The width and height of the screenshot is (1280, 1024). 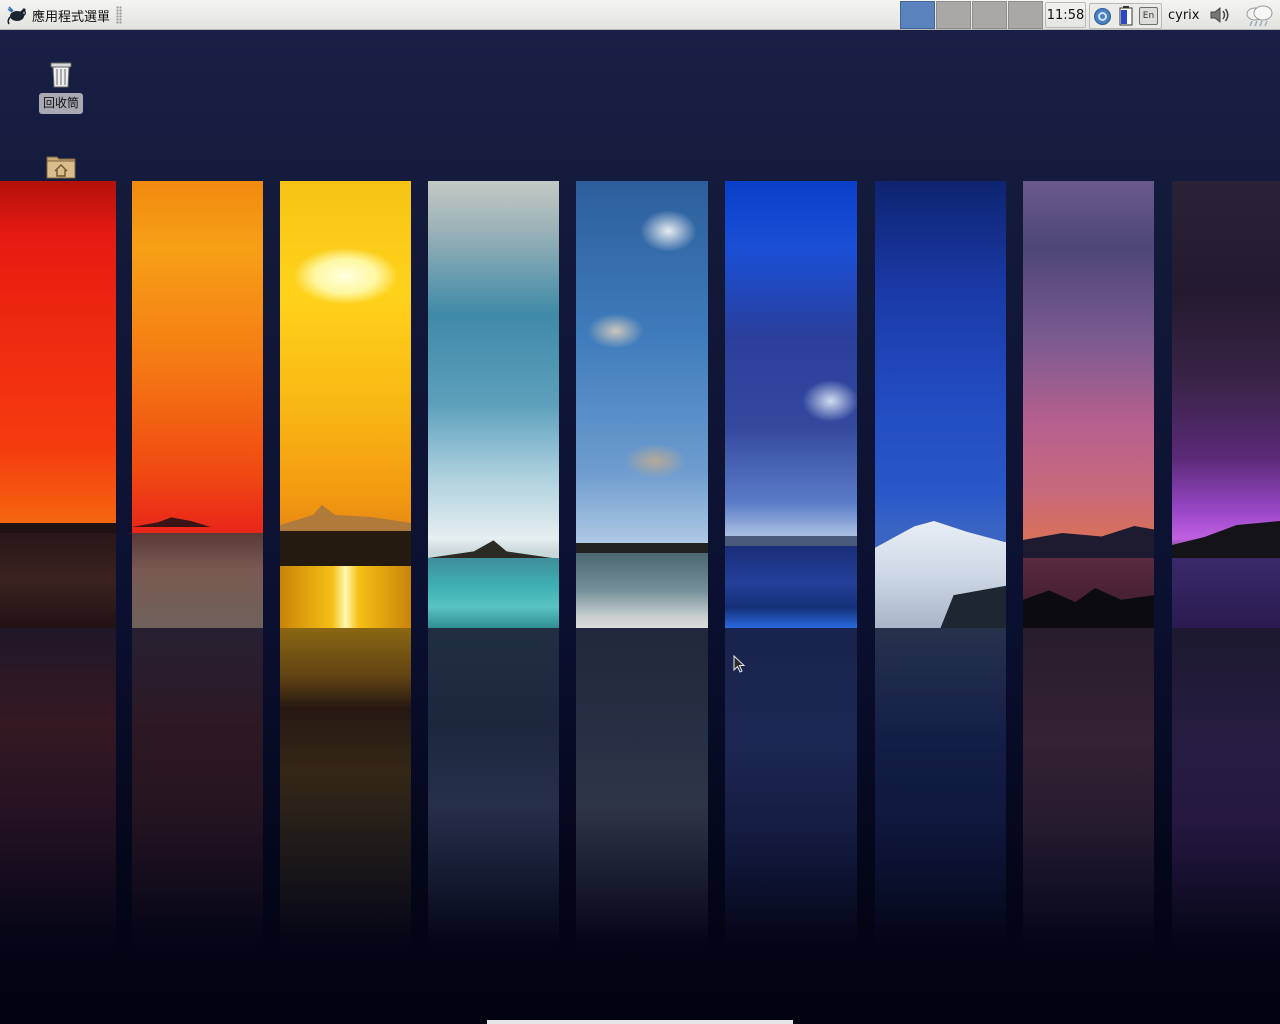 I want to click on applications-menu-button: 應用程式選單, so click(x=58, y=15).